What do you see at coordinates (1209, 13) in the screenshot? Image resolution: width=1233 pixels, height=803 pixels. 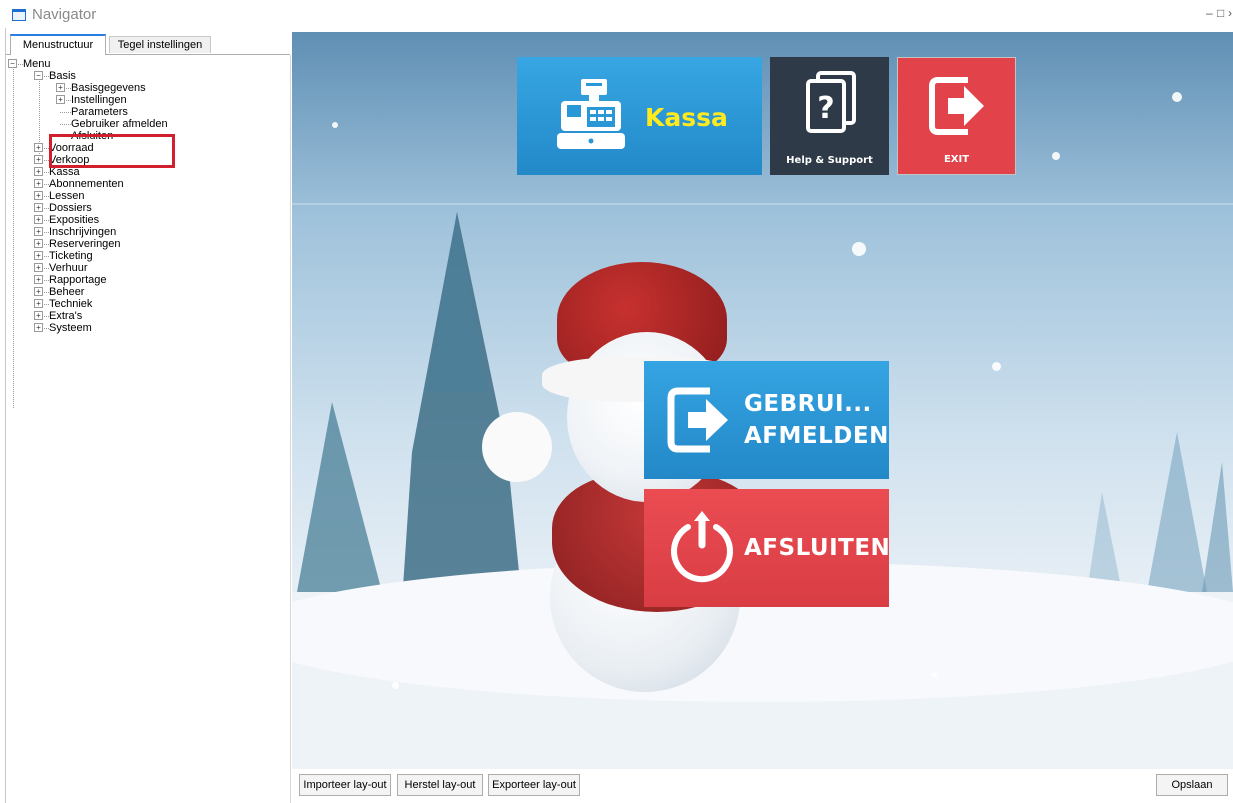 I see `minimize-icon: –` at bounding box center [1209, 13].